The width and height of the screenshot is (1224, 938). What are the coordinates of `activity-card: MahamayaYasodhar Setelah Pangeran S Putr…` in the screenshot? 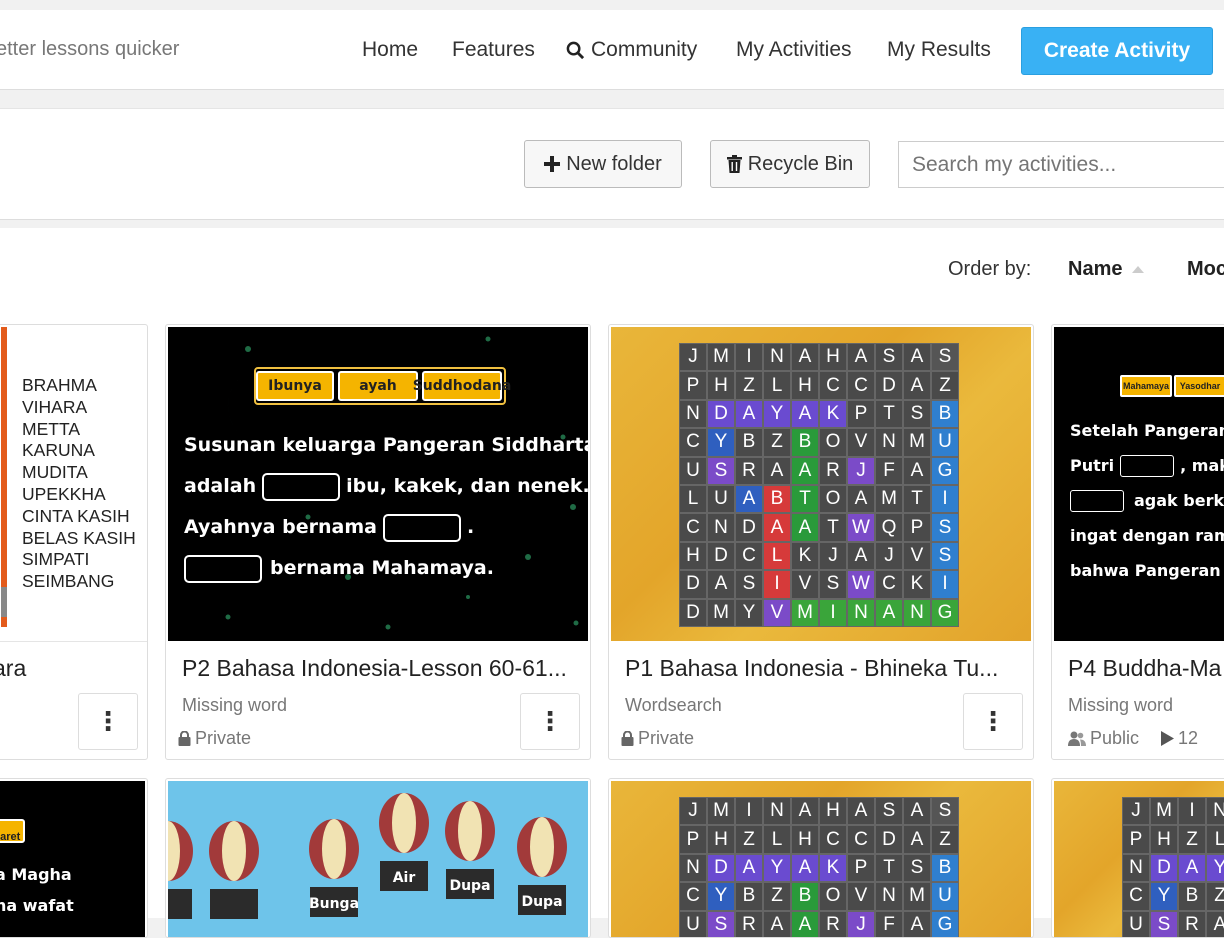 It's located at (1137, 542).